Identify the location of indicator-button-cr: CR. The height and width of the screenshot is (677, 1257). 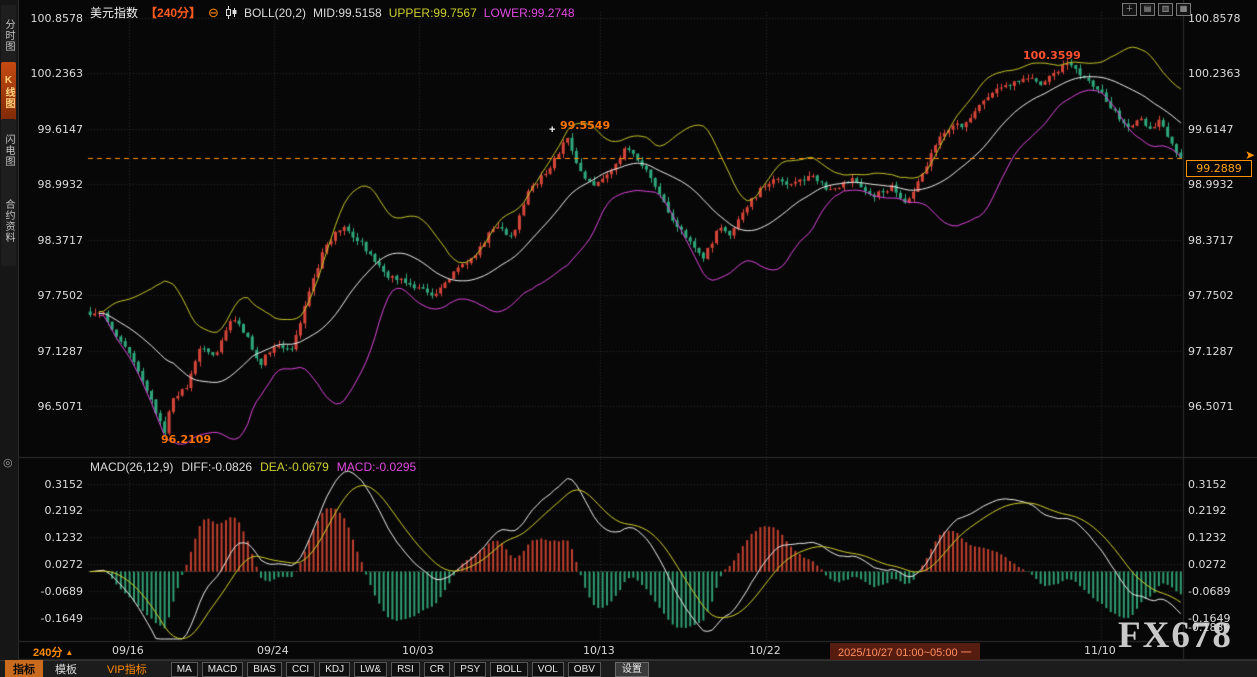
(437, 669).